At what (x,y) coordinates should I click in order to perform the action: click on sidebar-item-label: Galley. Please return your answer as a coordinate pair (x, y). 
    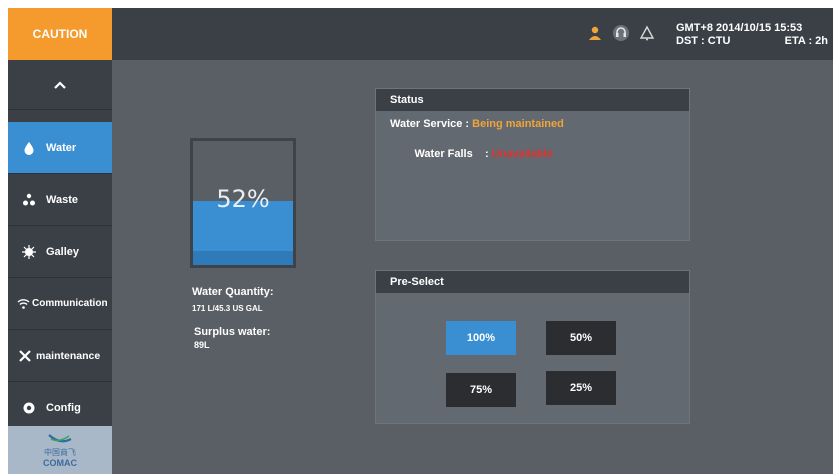
    Looking at the image, I should click on (63, 251).